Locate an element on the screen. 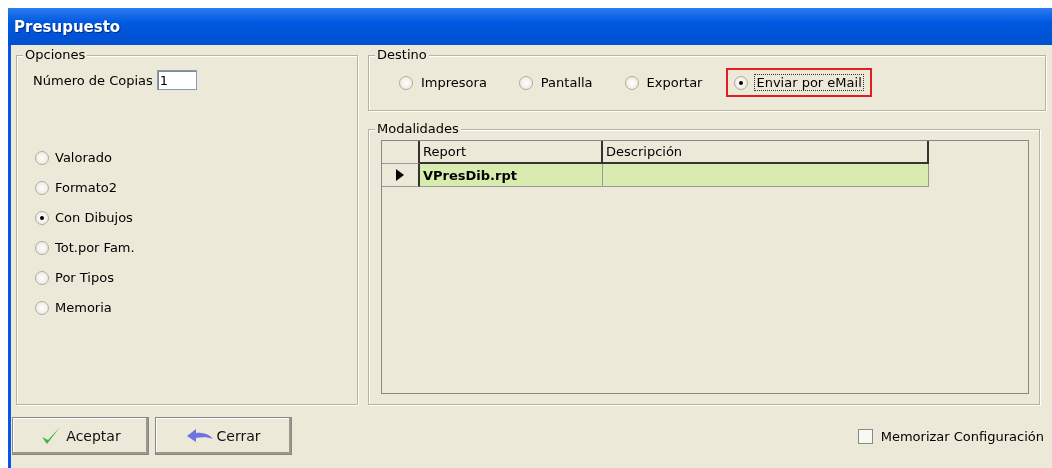 The image size is (1052, 468). copies-label: Número de Copias is located at coordinates (93, 80).